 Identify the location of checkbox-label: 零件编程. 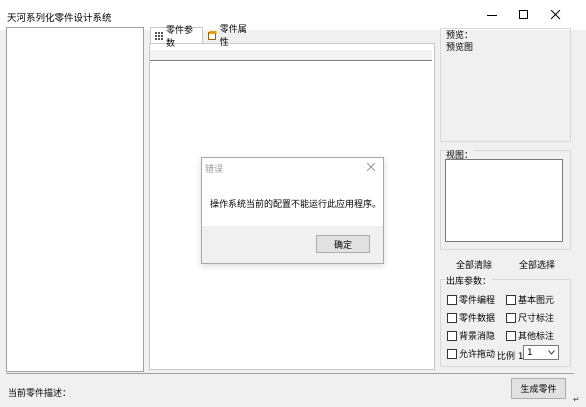
(477, 301).